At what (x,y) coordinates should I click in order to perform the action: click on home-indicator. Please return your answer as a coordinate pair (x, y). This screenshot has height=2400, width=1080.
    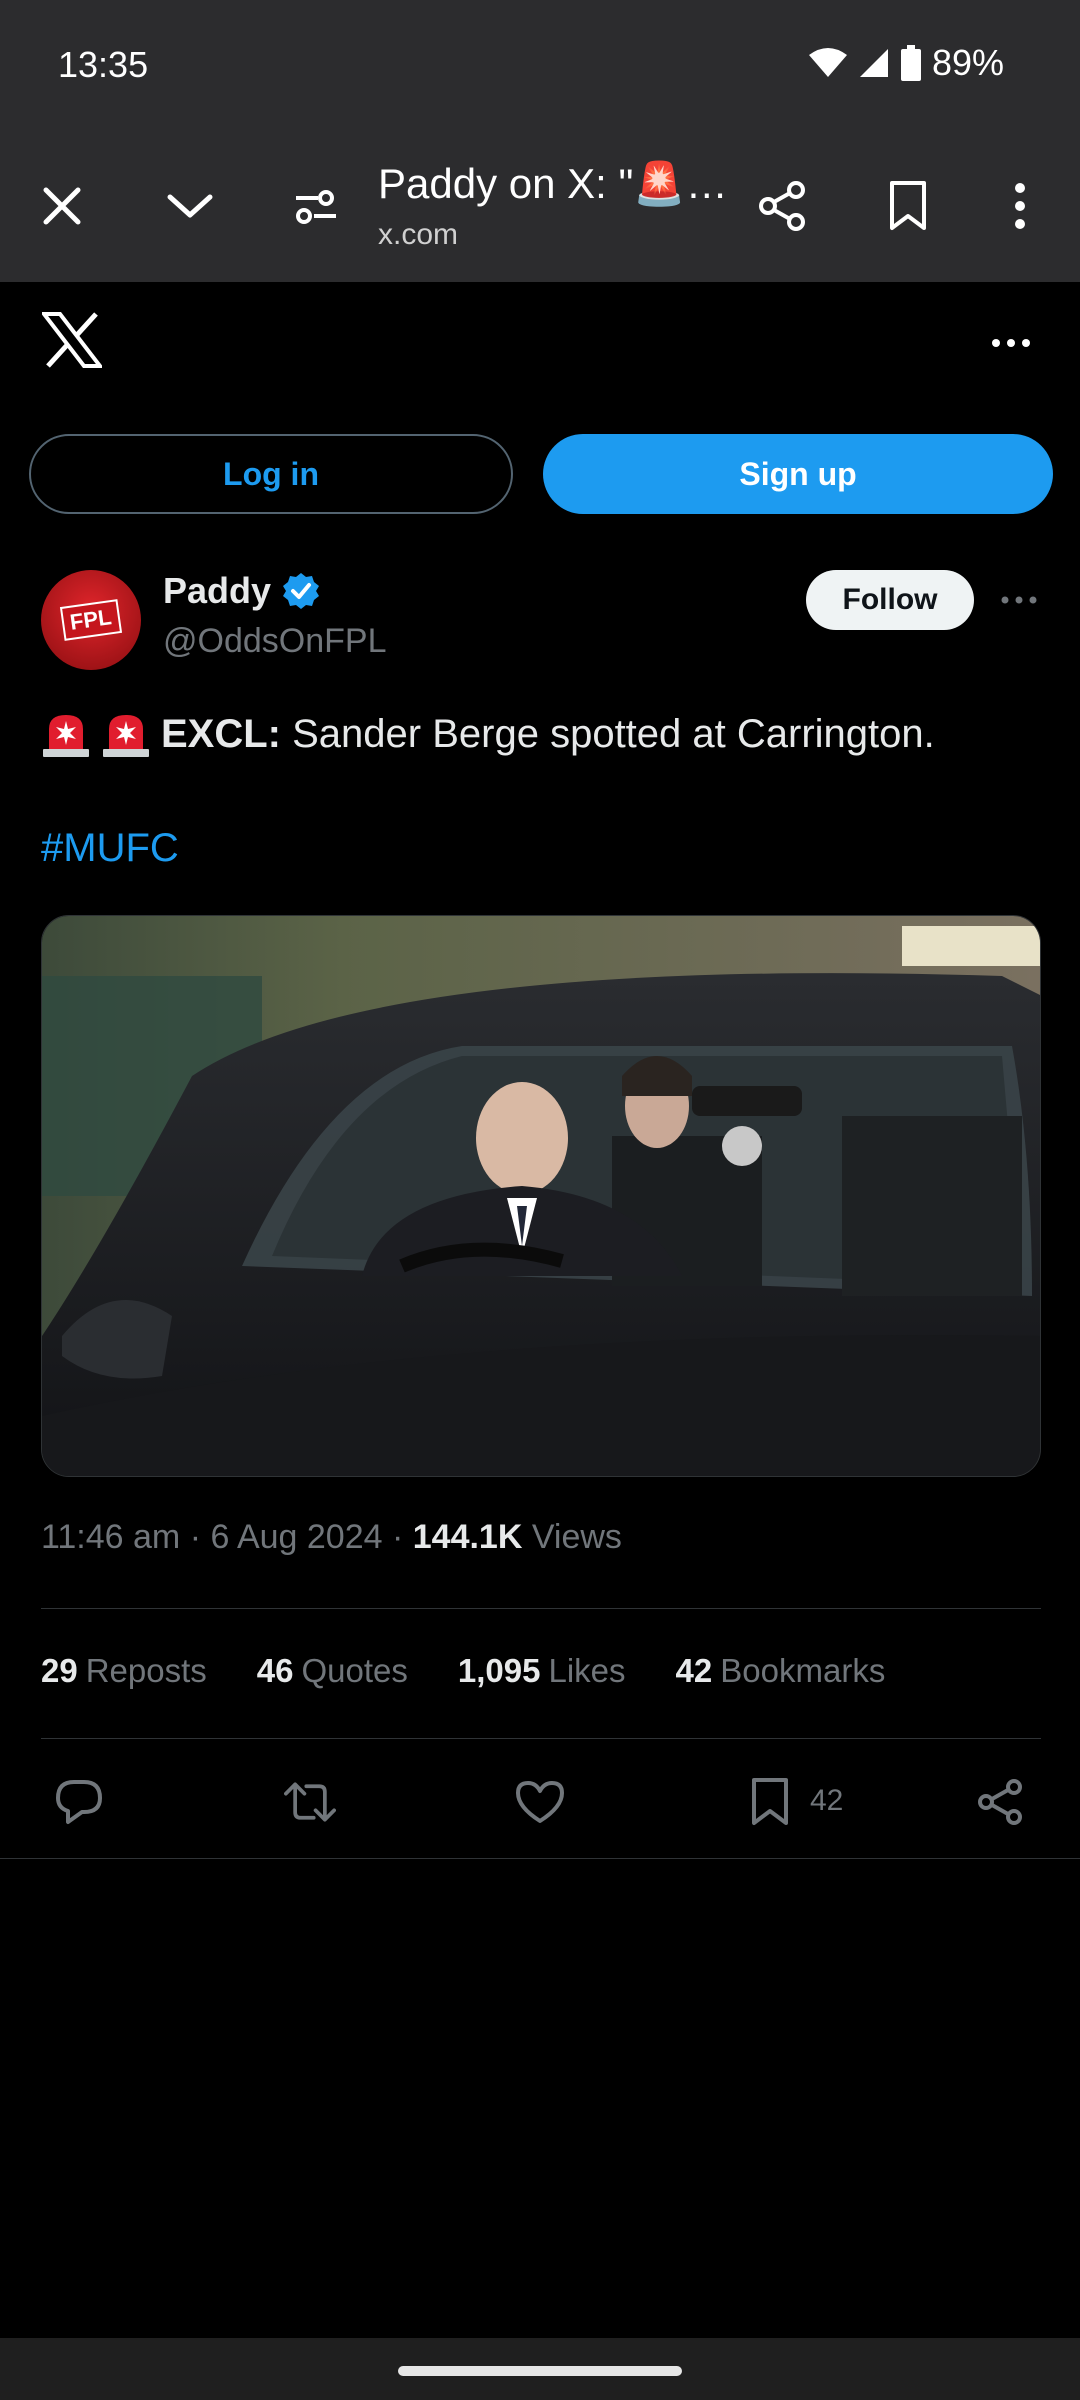
    Looking at the image, I should click on (540, 2371).